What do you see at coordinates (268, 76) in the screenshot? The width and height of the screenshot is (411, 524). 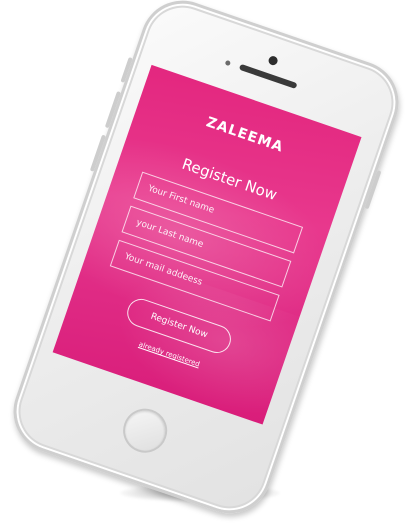 I see `earpiece-speaker` at bounding box center [268, 76].